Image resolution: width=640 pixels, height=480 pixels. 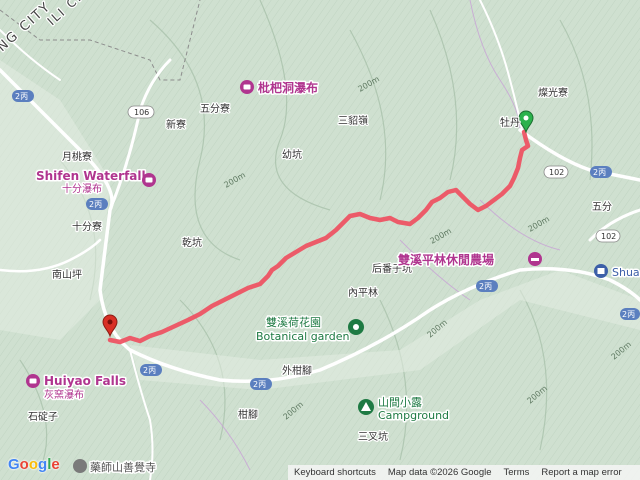 What do you see at coordinates (413, 415) in the screenshot?
I see `poi-label-en: Campground` at bounding box center [413, 415].